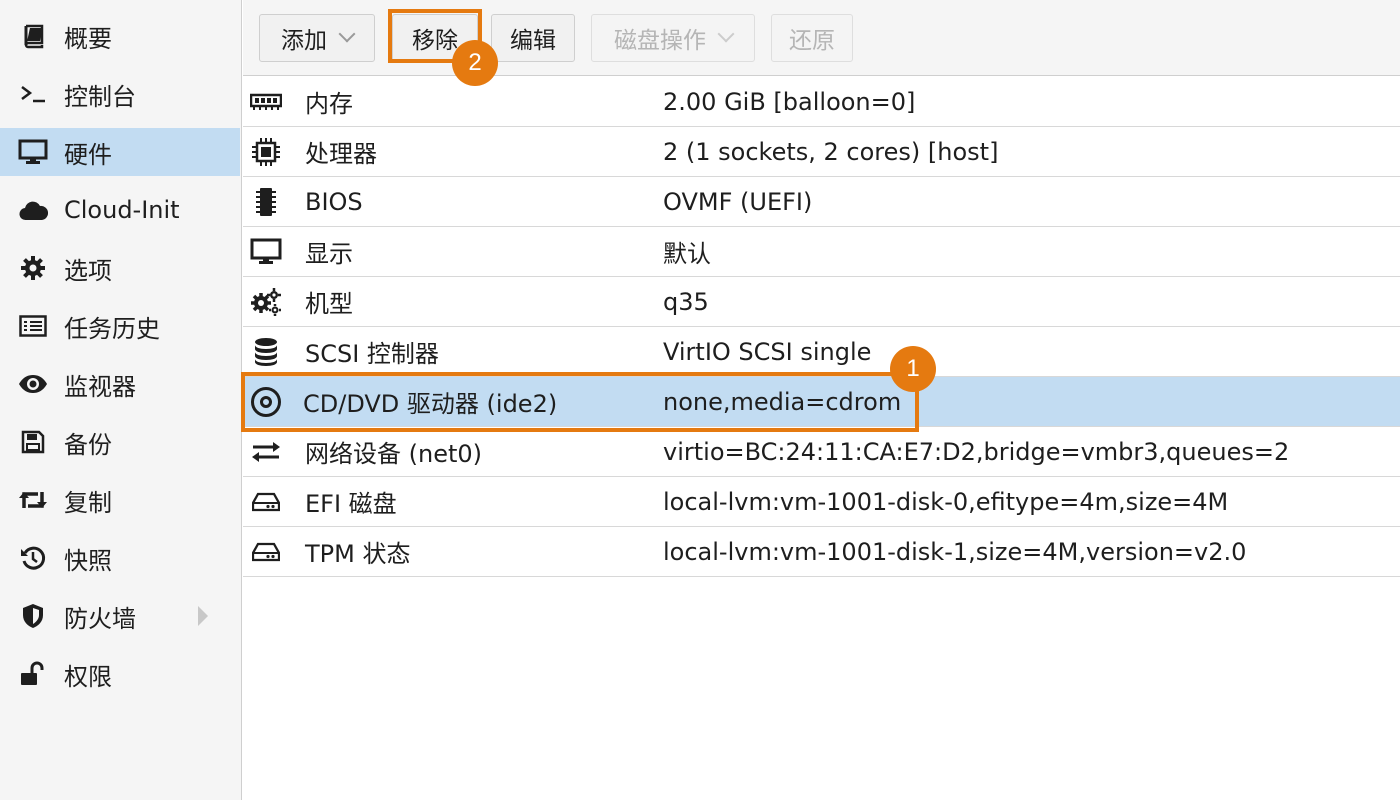 This screenshot has height=800, width=1400. I want to click on sidebar-item-backup: 备份, so click(120, 442).